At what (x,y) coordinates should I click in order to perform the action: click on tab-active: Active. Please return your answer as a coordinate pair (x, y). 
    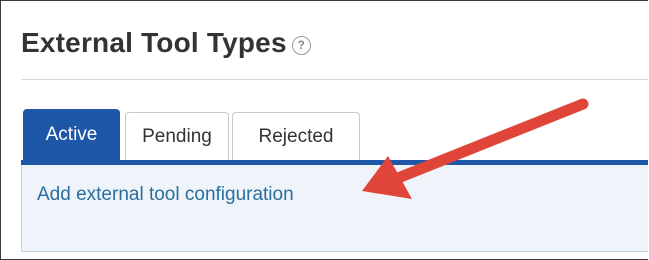
    Looking at the image, I should click on (71, 134).